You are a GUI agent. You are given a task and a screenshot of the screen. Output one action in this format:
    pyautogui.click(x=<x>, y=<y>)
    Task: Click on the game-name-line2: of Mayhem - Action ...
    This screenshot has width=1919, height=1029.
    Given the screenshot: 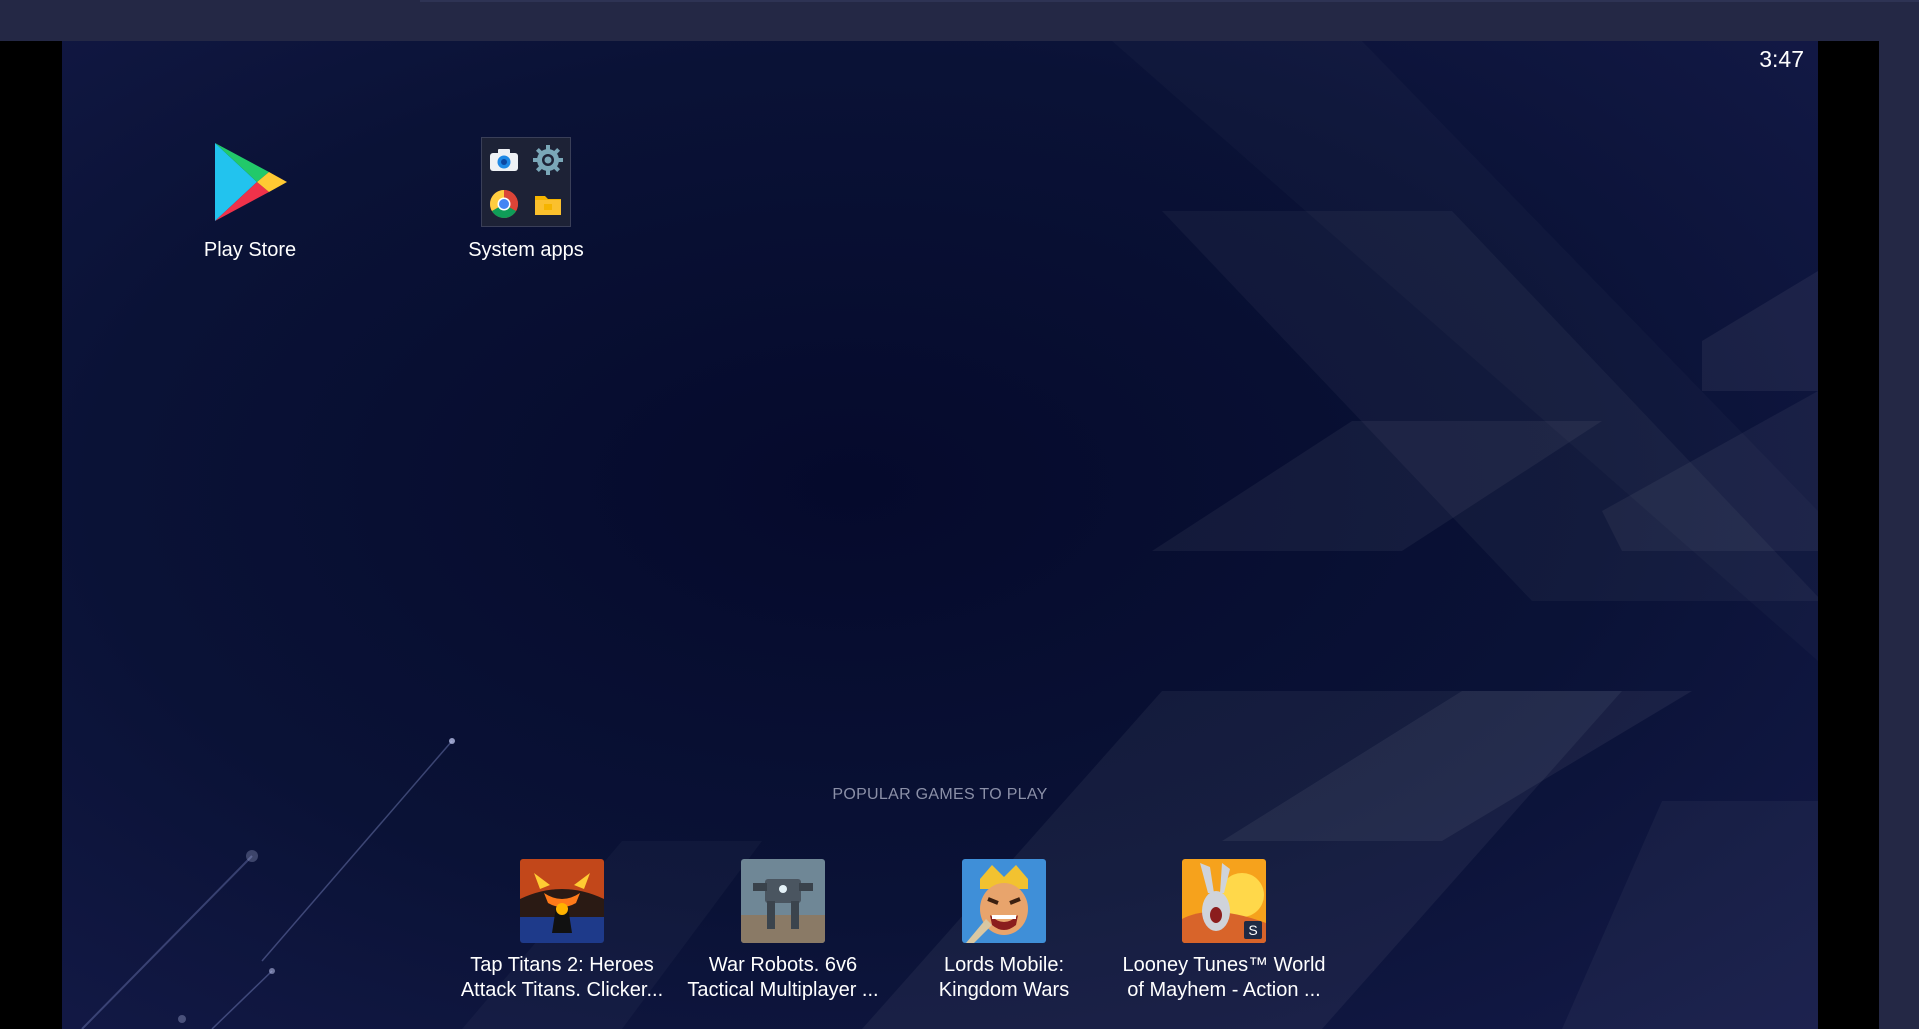 What is the action you would take?
    pyautogui.click(x=1224, y=990)
    